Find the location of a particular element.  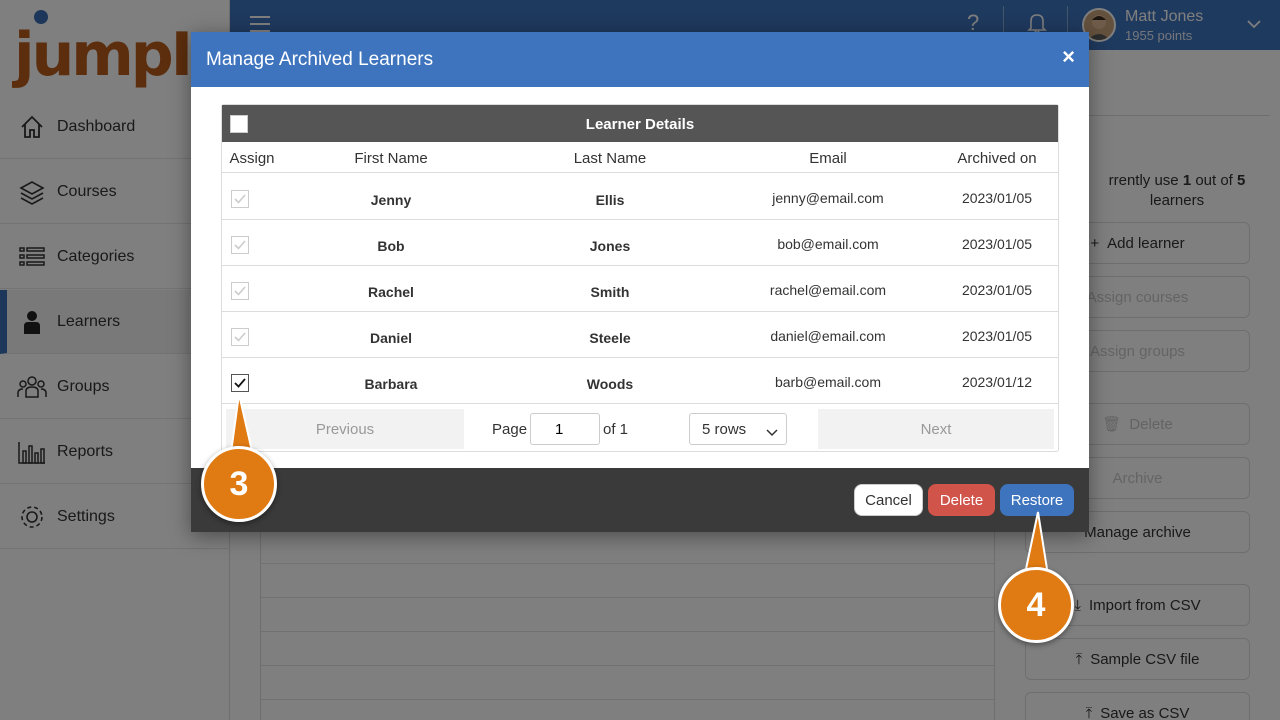

page-label: Page is located at coordinates (510, 429).